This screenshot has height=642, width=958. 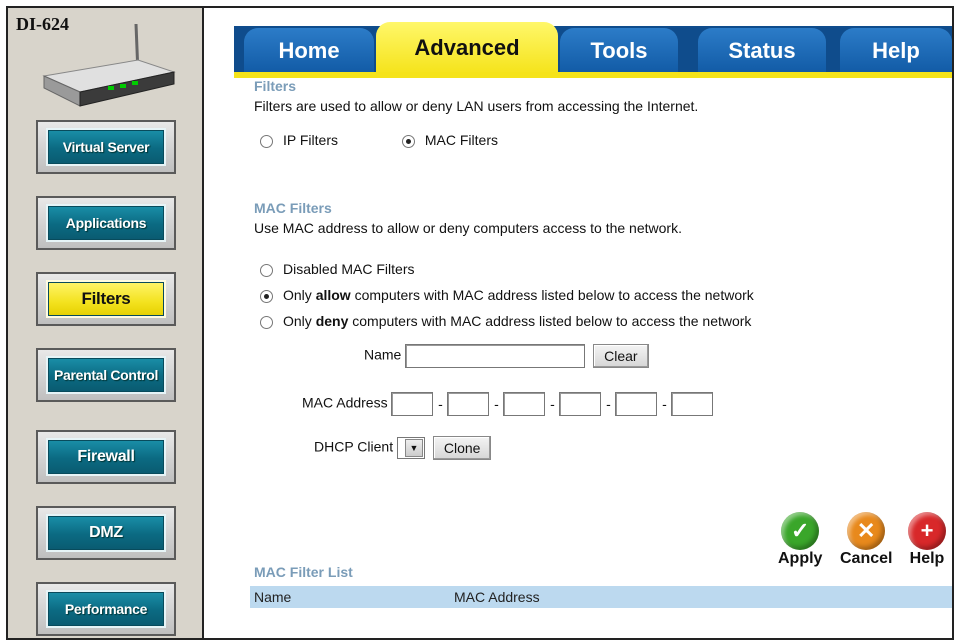 I want to click on sidebar-item-performance: Performance, so click(x=106, y=609).